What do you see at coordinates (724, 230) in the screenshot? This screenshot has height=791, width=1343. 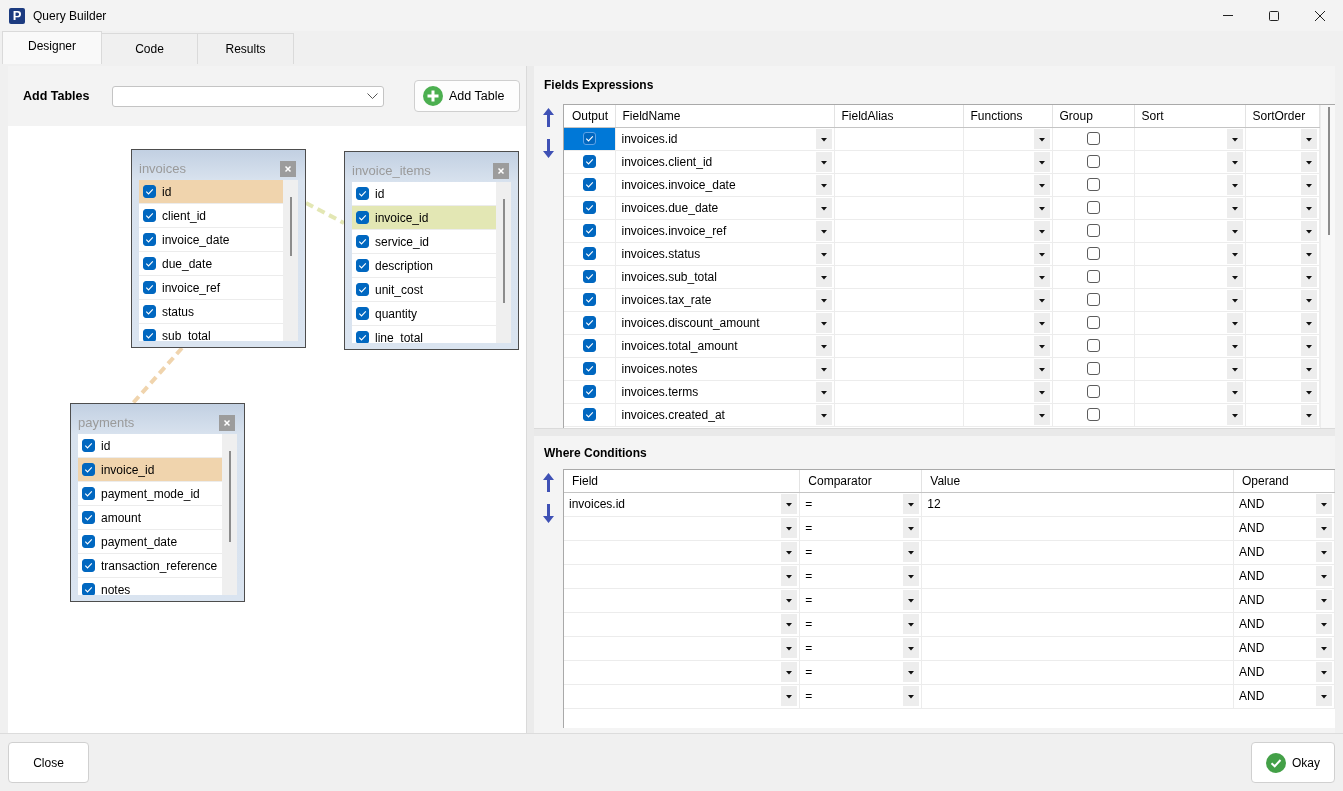 I see `field-name-combo: invoices.invoice_ref` at bounding box center [724, 230].